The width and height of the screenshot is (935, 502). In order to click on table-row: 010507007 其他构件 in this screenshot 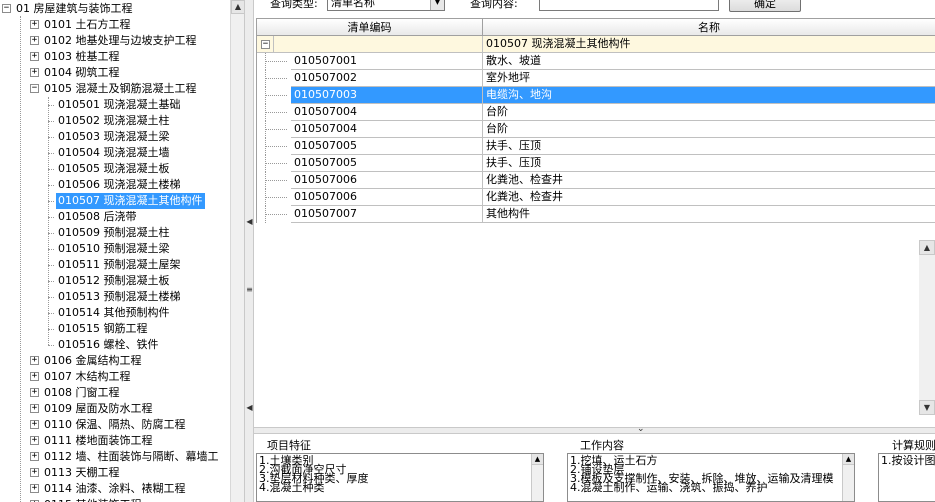, I will do `click(596, 214)`.